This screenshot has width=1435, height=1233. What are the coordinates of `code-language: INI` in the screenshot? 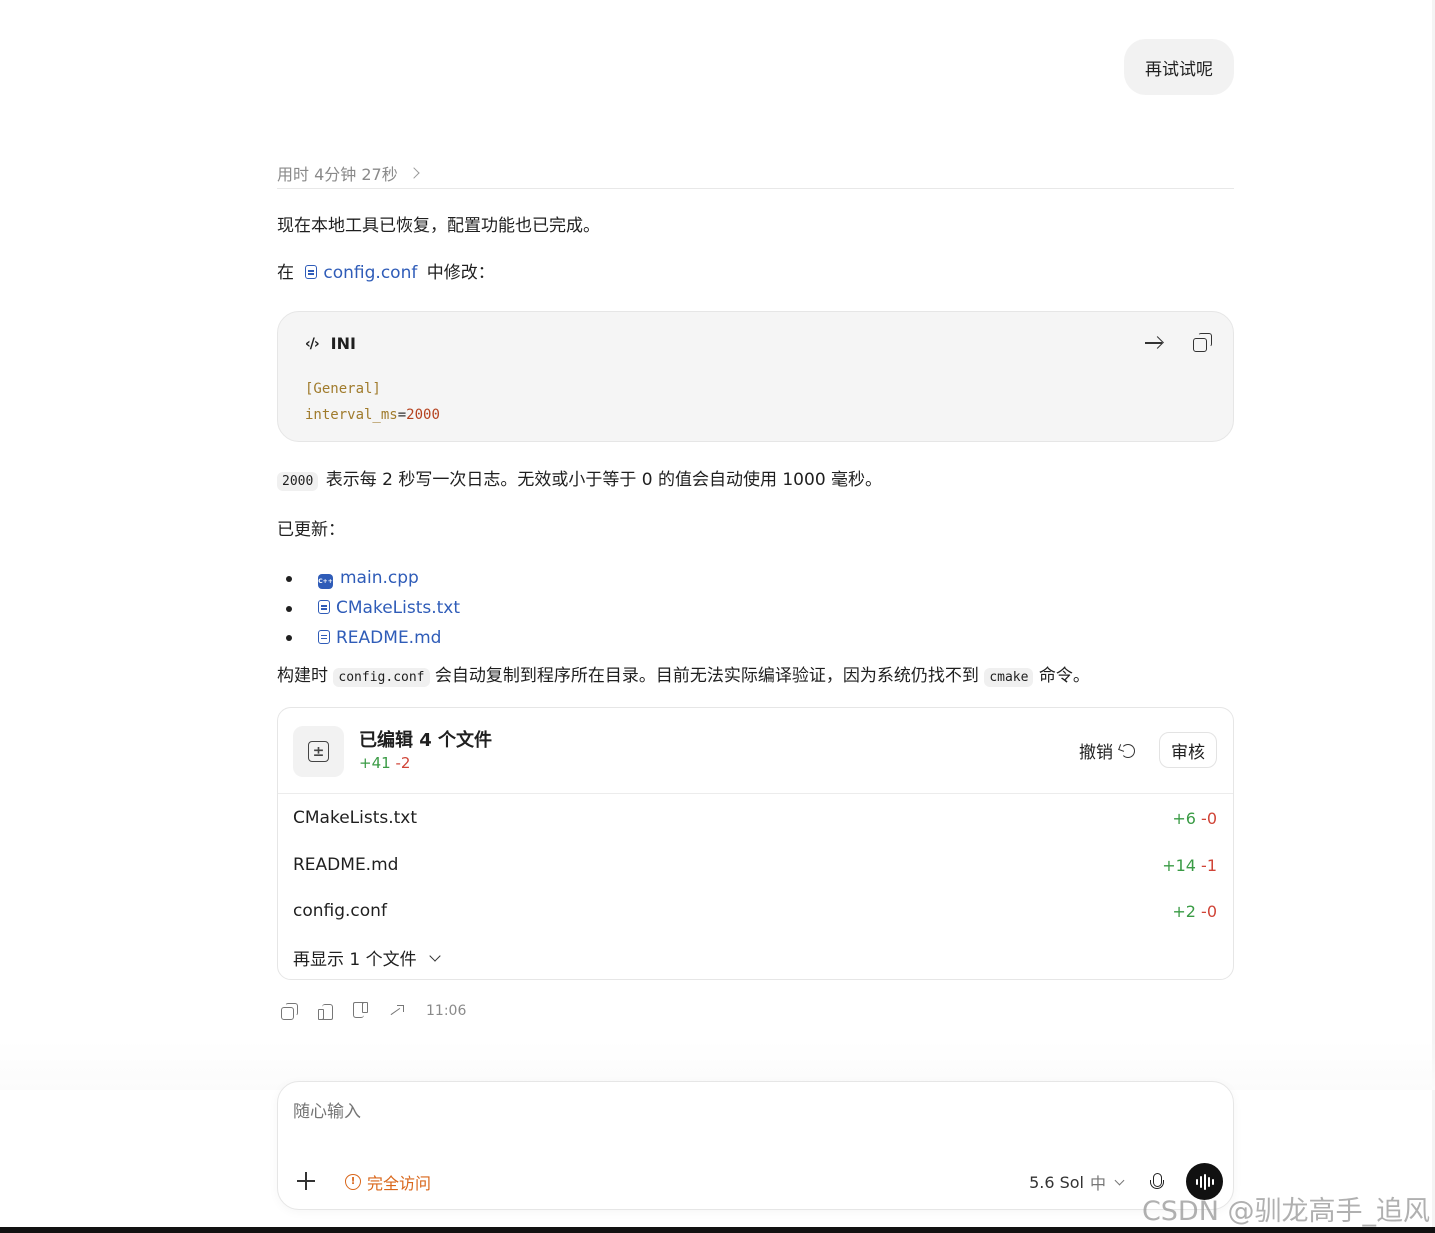 It's located at (343, 343).